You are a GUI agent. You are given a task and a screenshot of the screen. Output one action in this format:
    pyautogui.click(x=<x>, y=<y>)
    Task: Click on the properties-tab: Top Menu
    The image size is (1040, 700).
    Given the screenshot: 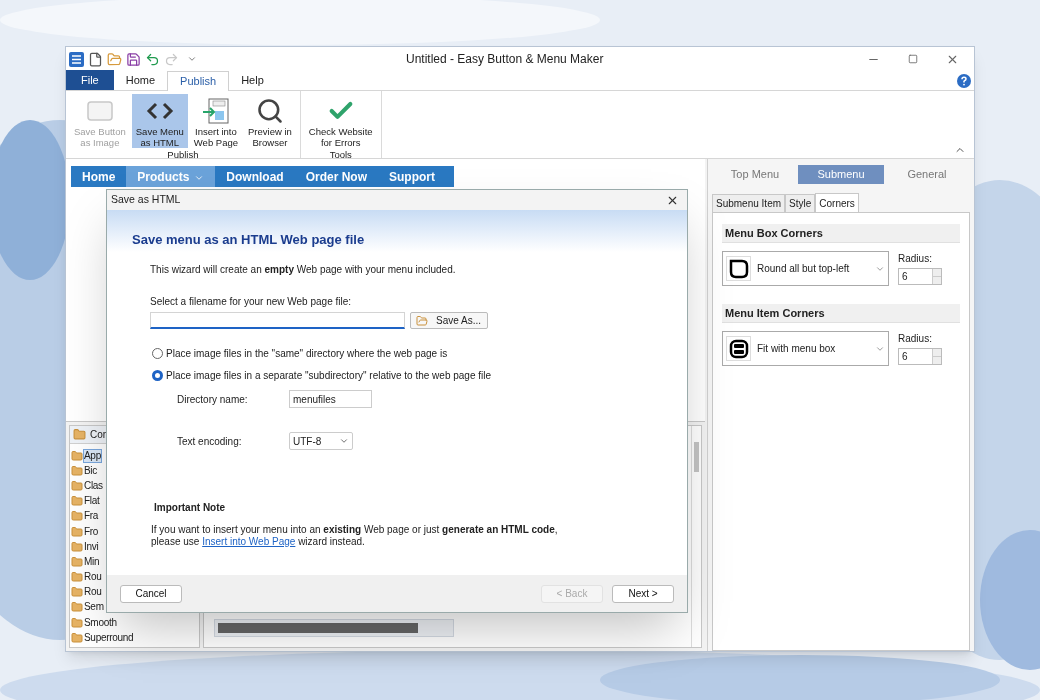 What is the action you would take?
    pyautogui.click(x=755, y=174)
    